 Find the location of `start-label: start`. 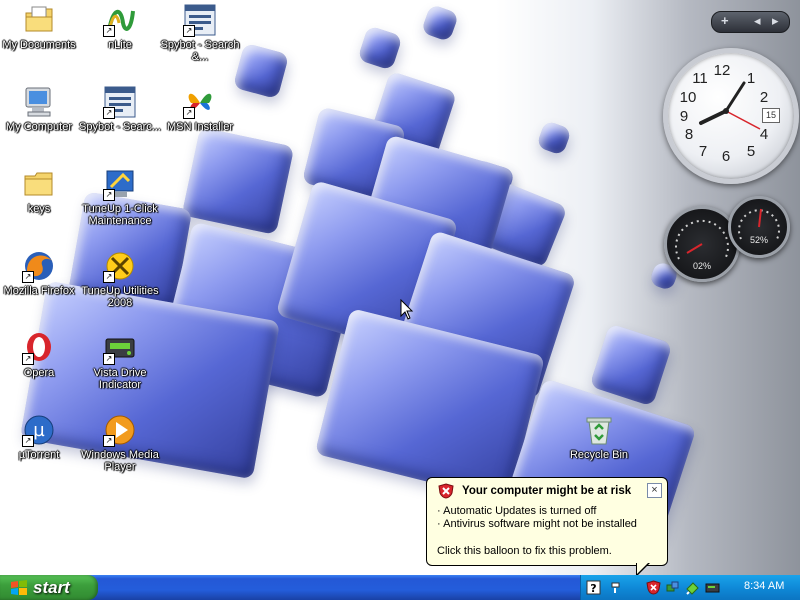

start-label: start is located at coordinates (51, 587).